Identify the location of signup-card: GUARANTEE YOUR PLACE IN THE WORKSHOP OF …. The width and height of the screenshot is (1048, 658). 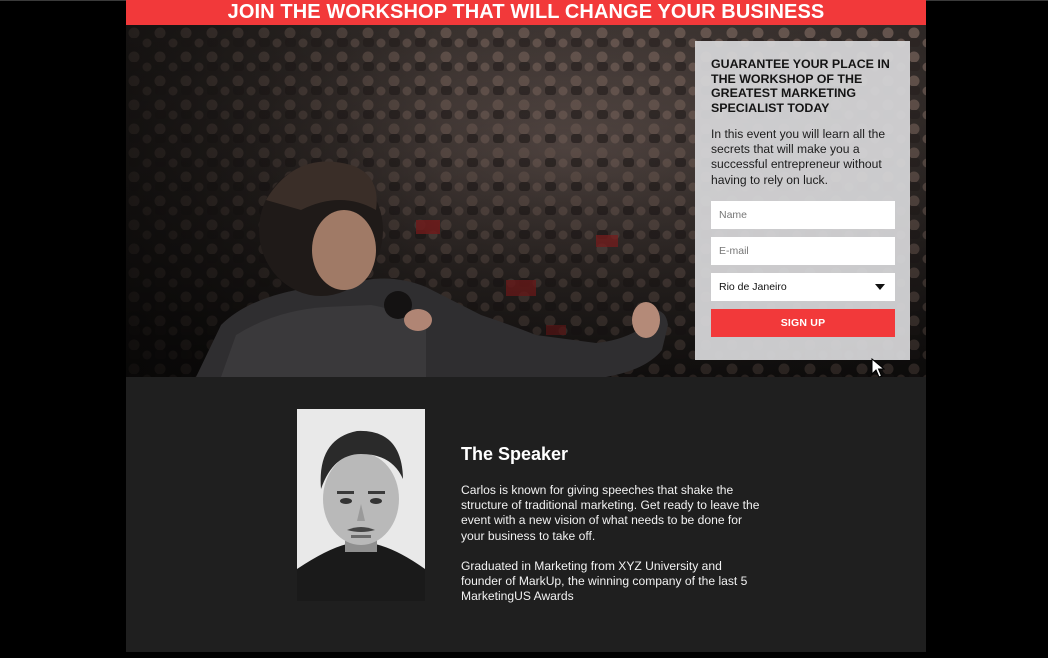
(802, 200).